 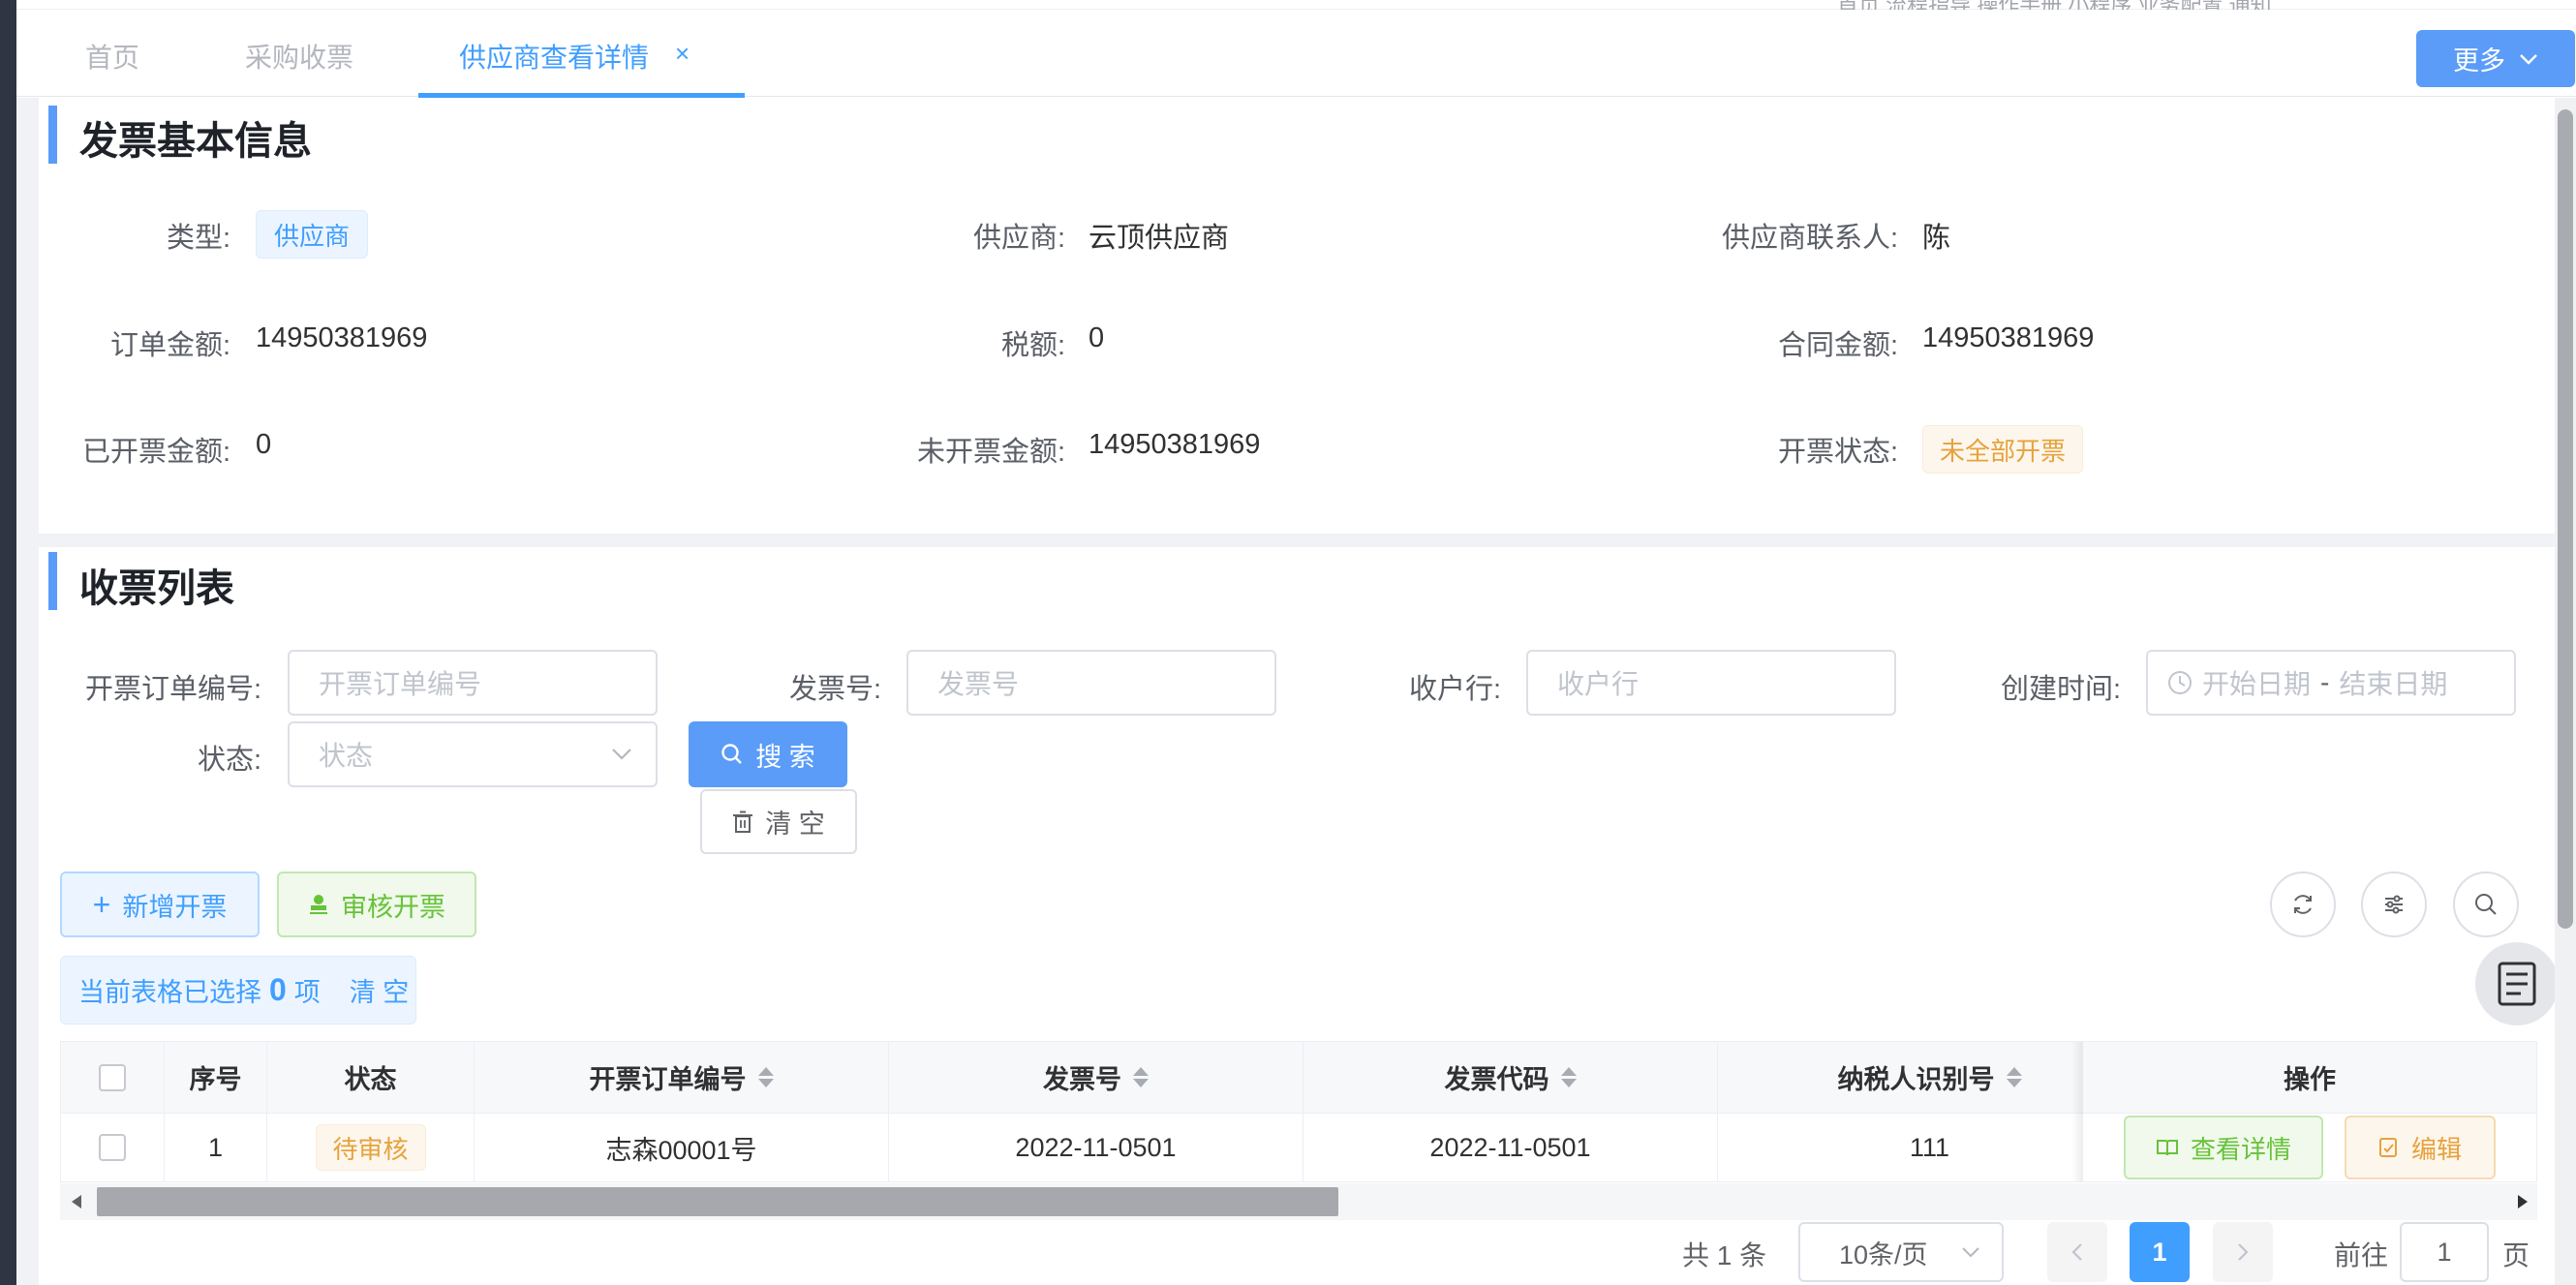 I want to click on order-no-input: 开票订单编号, so click(x=473, y=683).